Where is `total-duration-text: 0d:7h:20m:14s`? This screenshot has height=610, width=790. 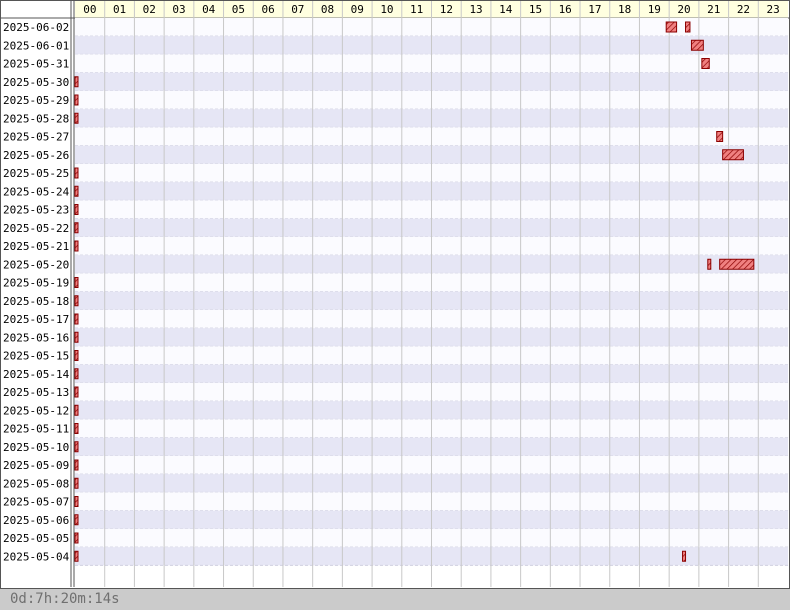 total-duration-text: 0d:7h:20m:14s is located at coordinates (65, 599).